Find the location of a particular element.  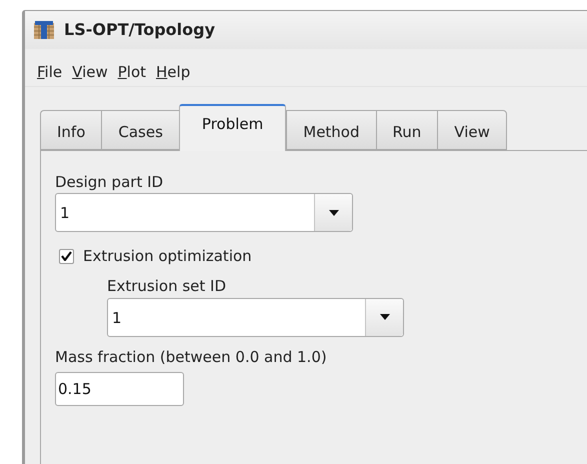

checkbox-label: Extrusion optimization is located at coordinates (167, 256).